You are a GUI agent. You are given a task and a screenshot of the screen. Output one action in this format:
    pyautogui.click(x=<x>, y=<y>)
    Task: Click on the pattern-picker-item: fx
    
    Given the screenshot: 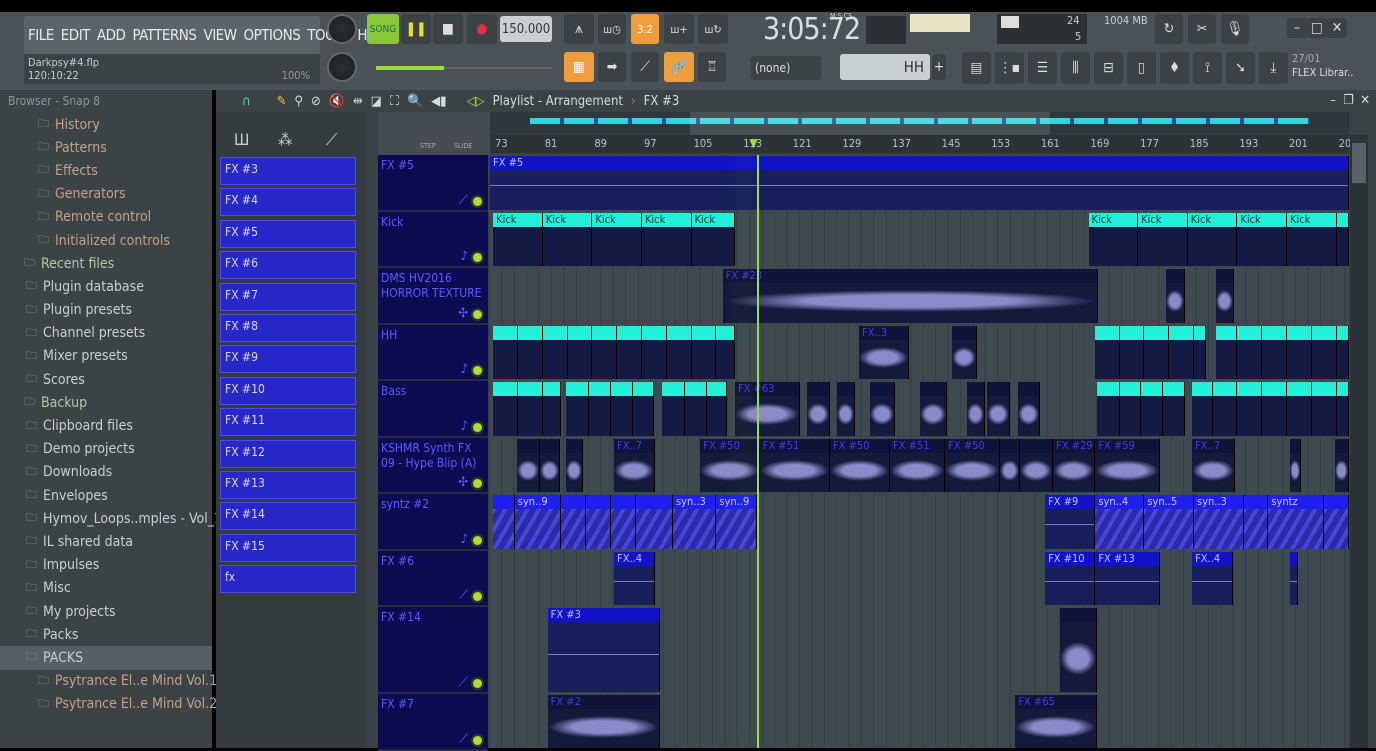 What is the action you would take?
    pyautogui.click(x=288, y=579)
    